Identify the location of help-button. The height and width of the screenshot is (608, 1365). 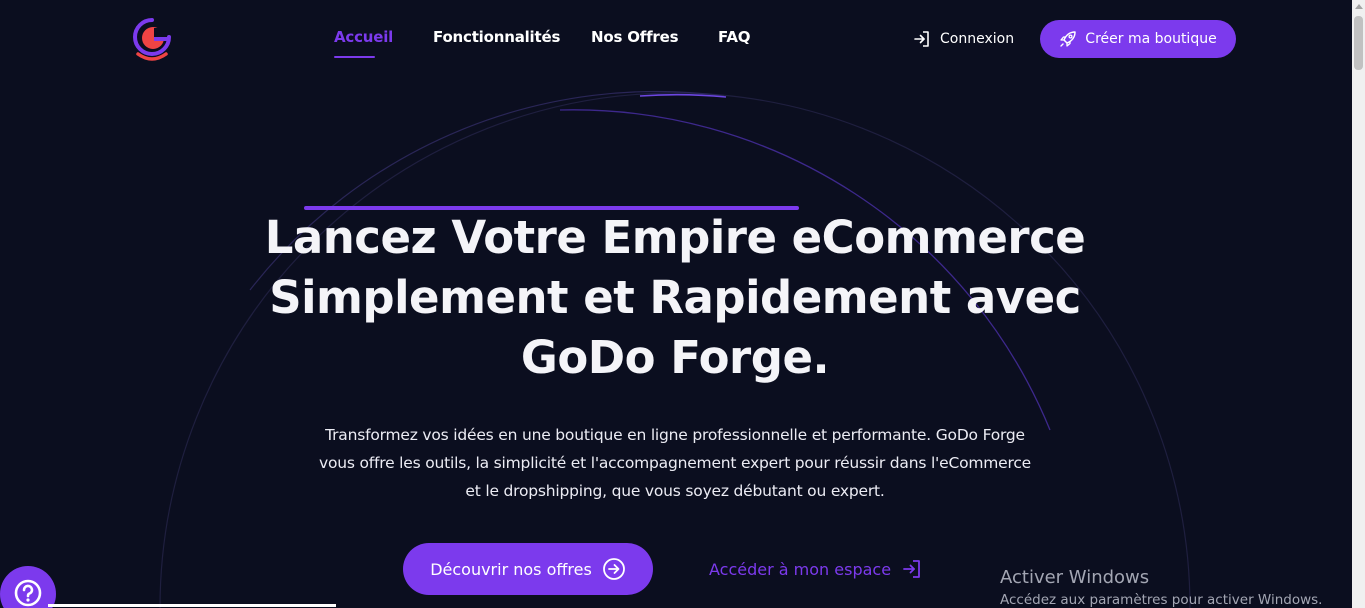
(28, 587).